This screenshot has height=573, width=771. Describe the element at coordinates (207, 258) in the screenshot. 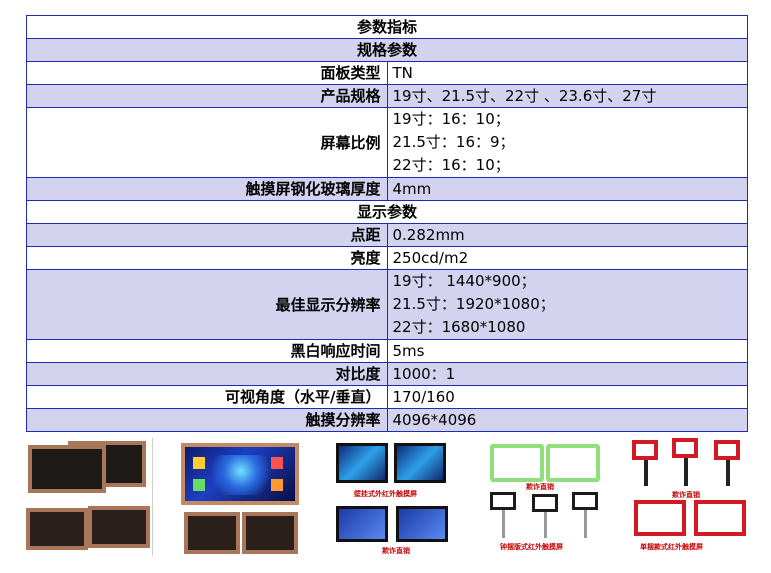

I see `row-key: 亮度` at that location.